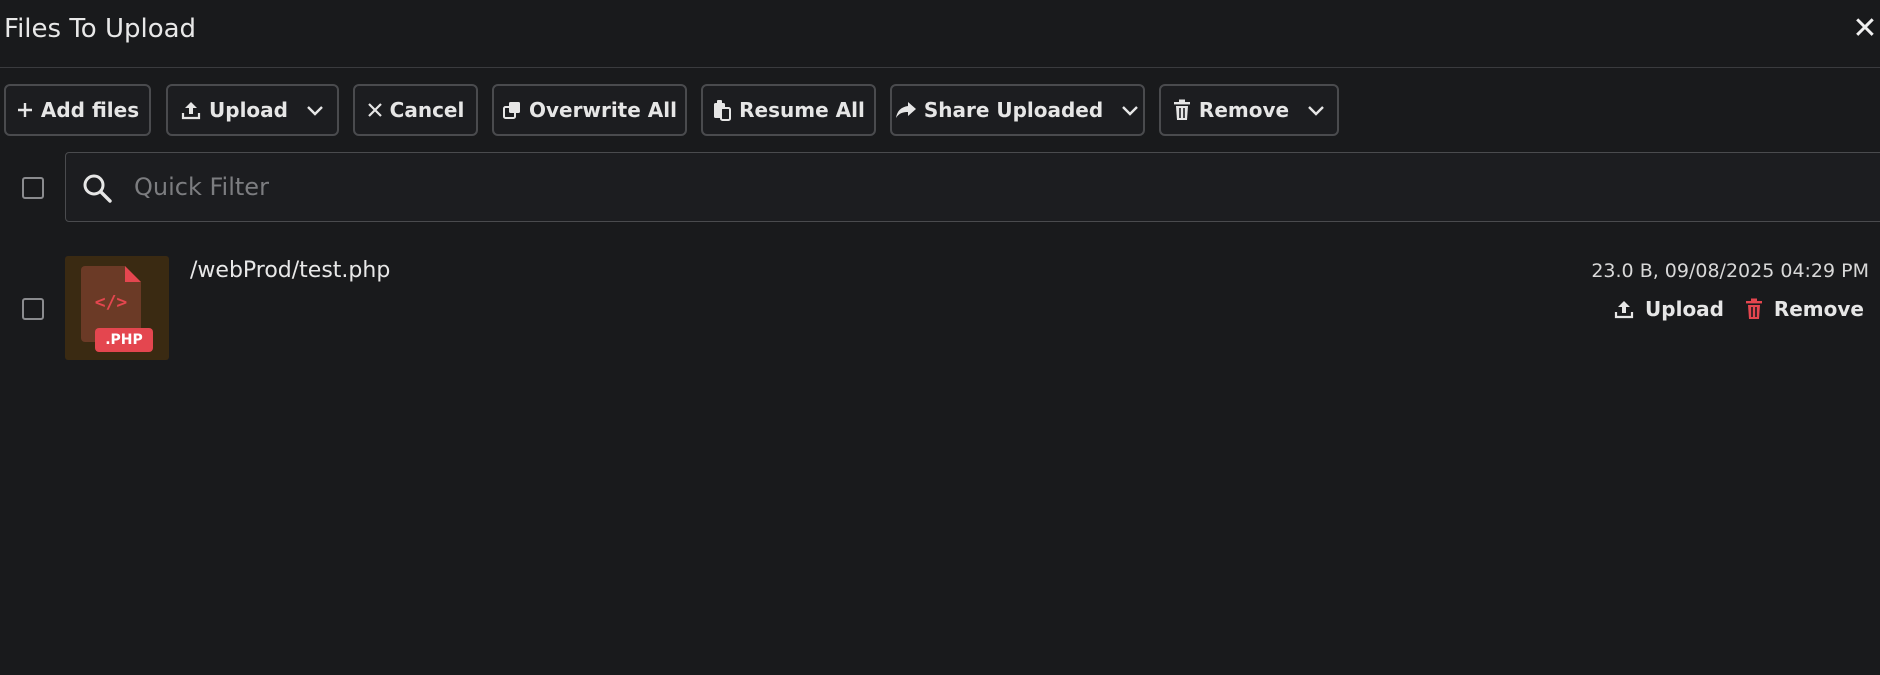 The height and width of the screenshot is (675, 1880). Describe the element at coordinates (33, 309) in the screenshot. I see `file-checkbox` at that location.